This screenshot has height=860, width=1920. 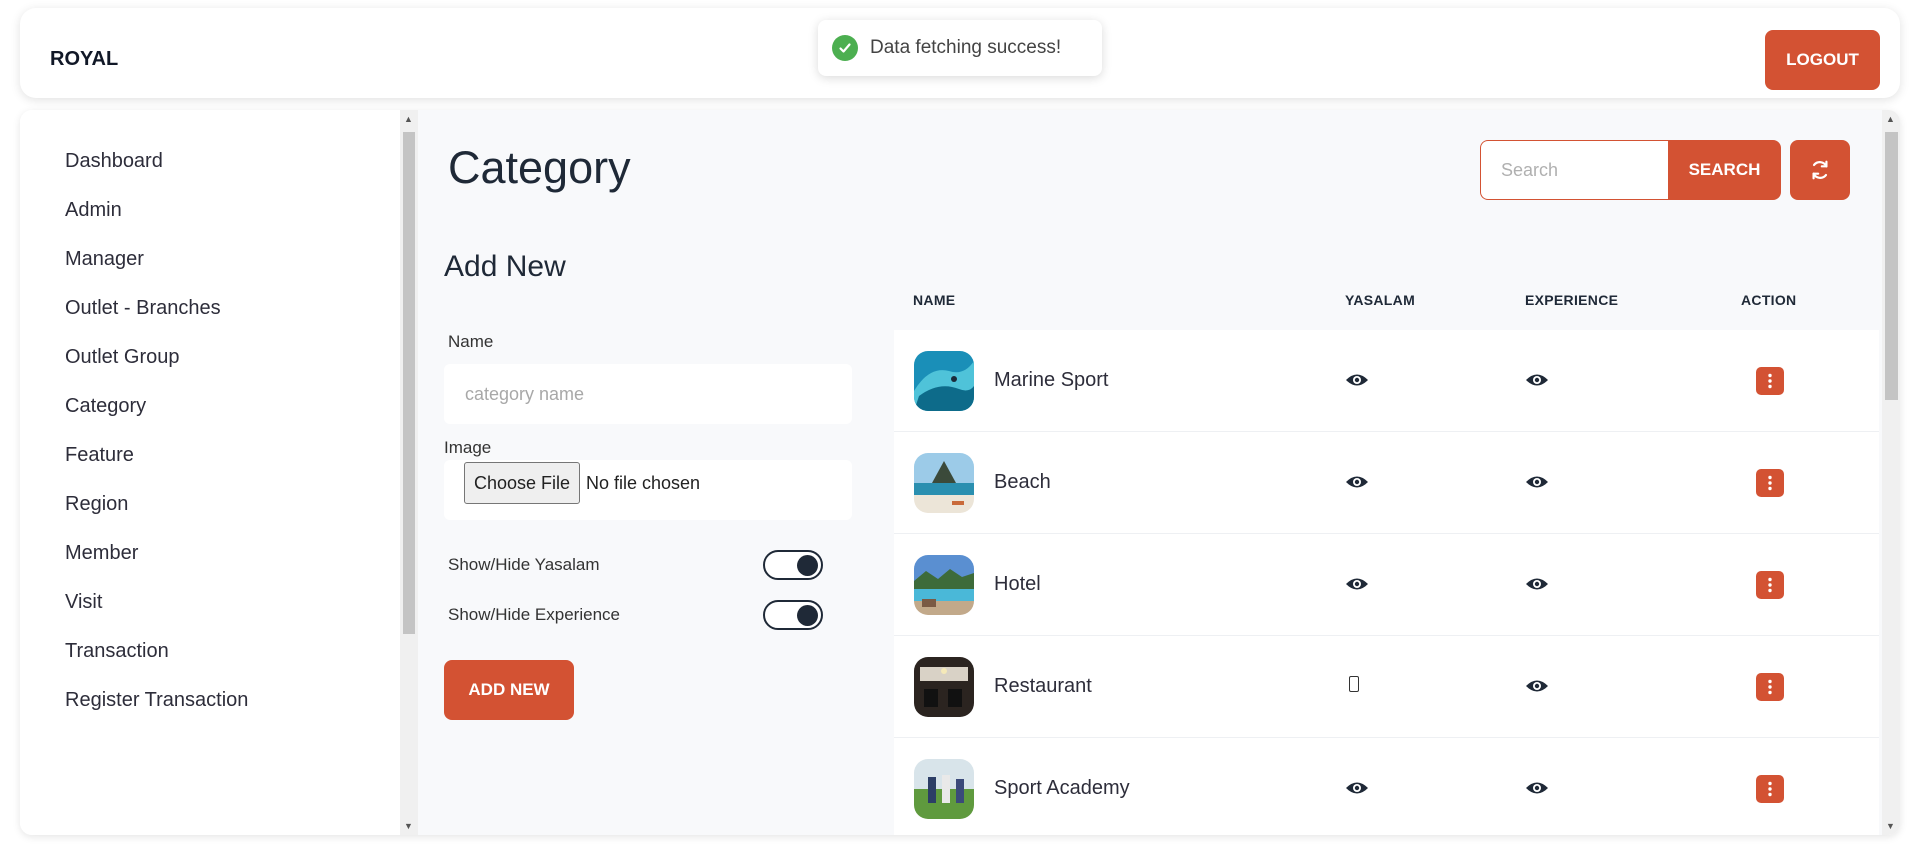 What do you see at coordinates (83, 602) in the screenshot?
I see `sidebar-item-visit: Visit` at bounding box center [83, 602].